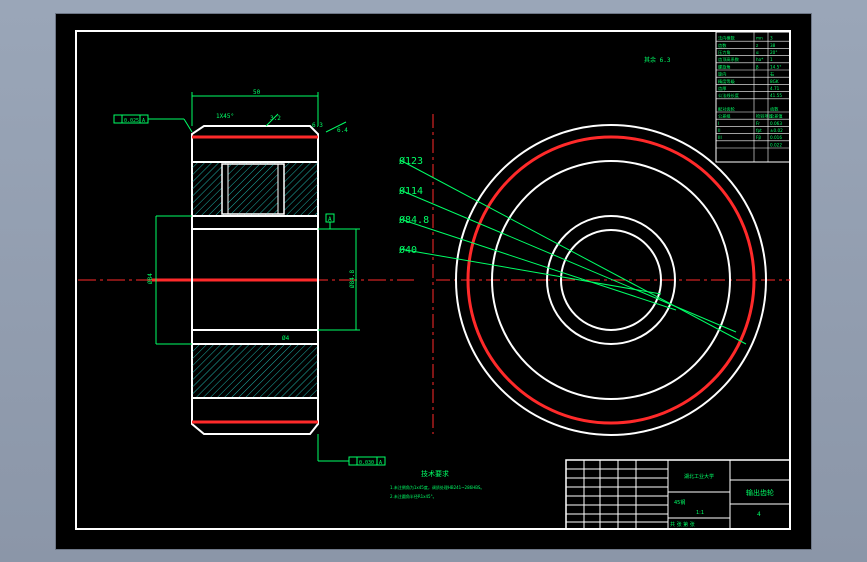 Image resolution: width=867 pixels, height=562 pixels. What do you see at coordinates (724, 116) in the screenshot?
I see `param-cell: 公差组` at bounding box center [724, 116].